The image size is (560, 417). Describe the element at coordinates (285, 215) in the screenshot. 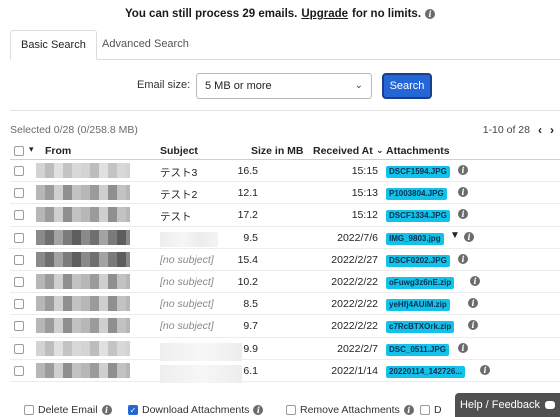

I see `table-row: テスト 17.2 15:12 DSCF1334.JPG i` at that location.